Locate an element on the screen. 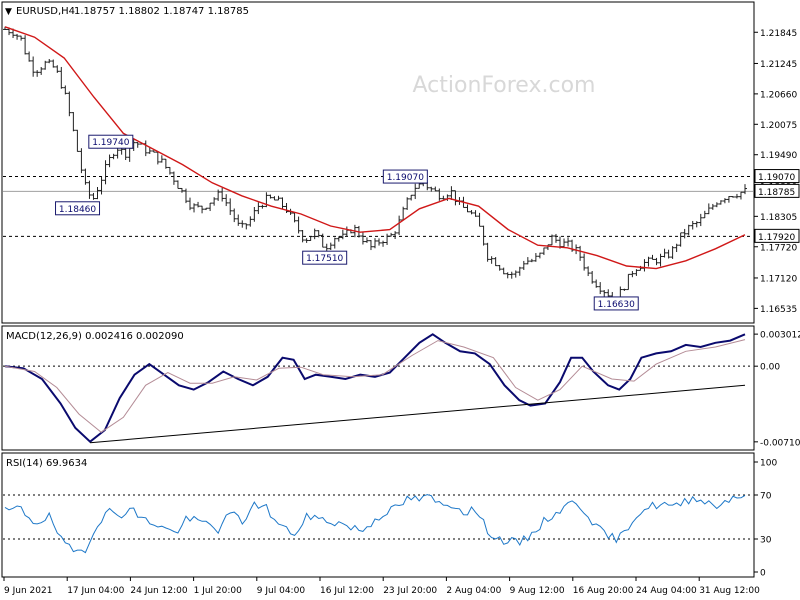  rsi-ytick-label: 30 is located at coordinates (766, 541).